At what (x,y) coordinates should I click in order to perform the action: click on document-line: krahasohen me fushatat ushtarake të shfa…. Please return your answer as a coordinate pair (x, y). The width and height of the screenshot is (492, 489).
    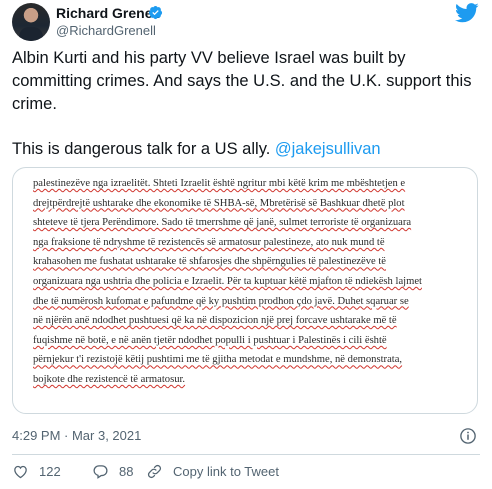
    Looking at the image, I should click on (209, 262).